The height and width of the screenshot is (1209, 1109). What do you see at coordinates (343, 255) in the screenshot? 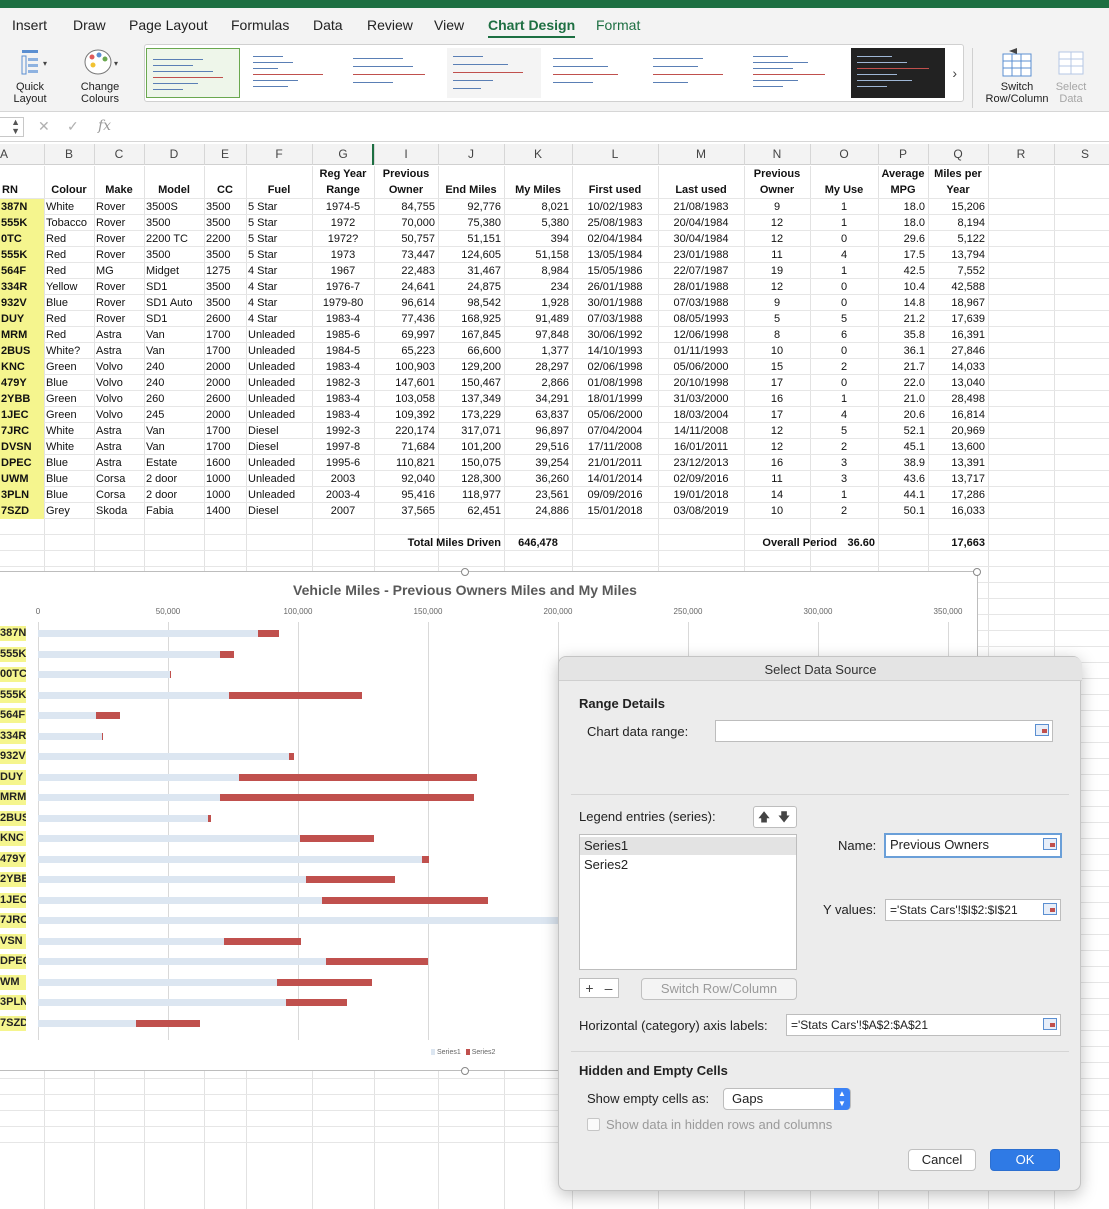
I see `cell: 1973` at bounding box center [343, 255].